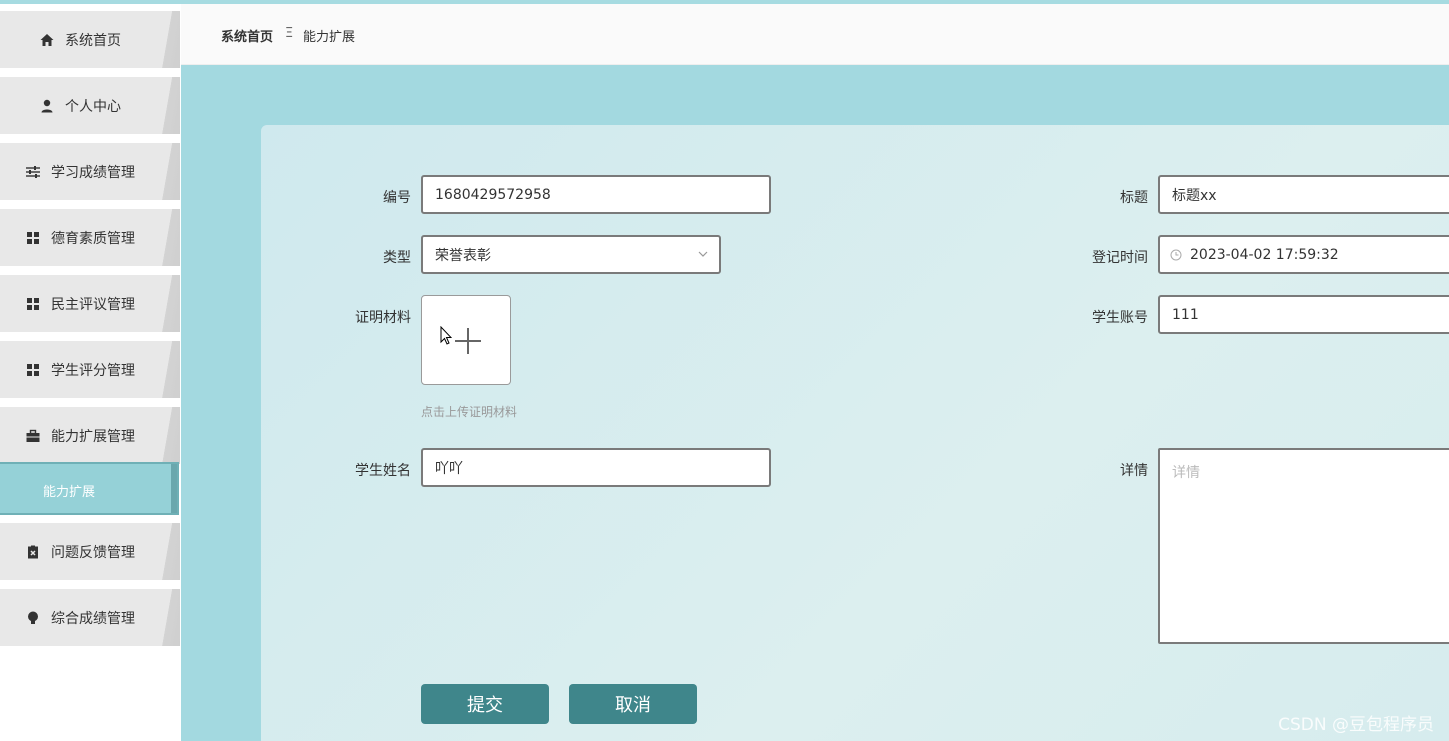 This screenshot has height=741, width=1449. What do you see at coordinates (1264, 254) in the screenshot?
I see `register-time-value: 2023-04-02 17:59:32` at bounding box center [1264, 254].